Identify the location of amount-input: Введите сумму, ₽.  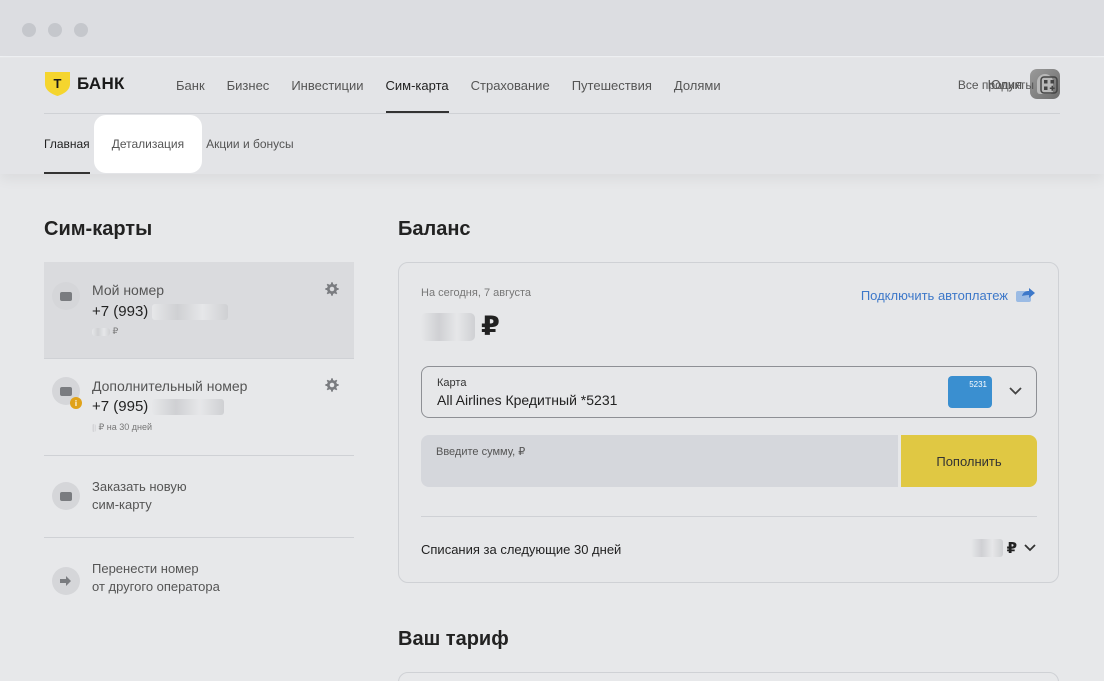
(659, 461).